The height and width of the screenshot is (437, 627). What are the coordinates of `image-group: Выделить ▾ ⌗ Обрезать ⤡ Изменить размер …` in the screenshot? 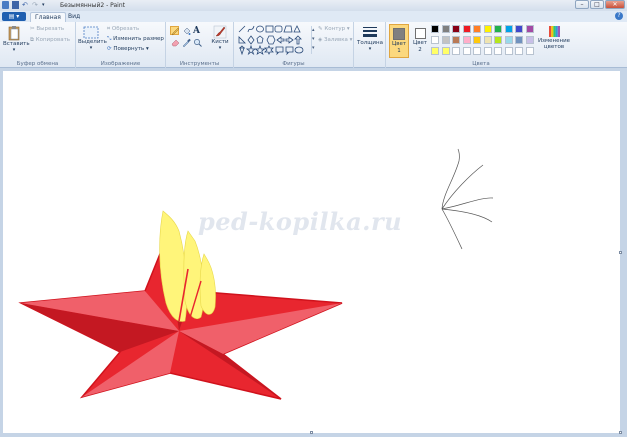 It's located at (121, 45).